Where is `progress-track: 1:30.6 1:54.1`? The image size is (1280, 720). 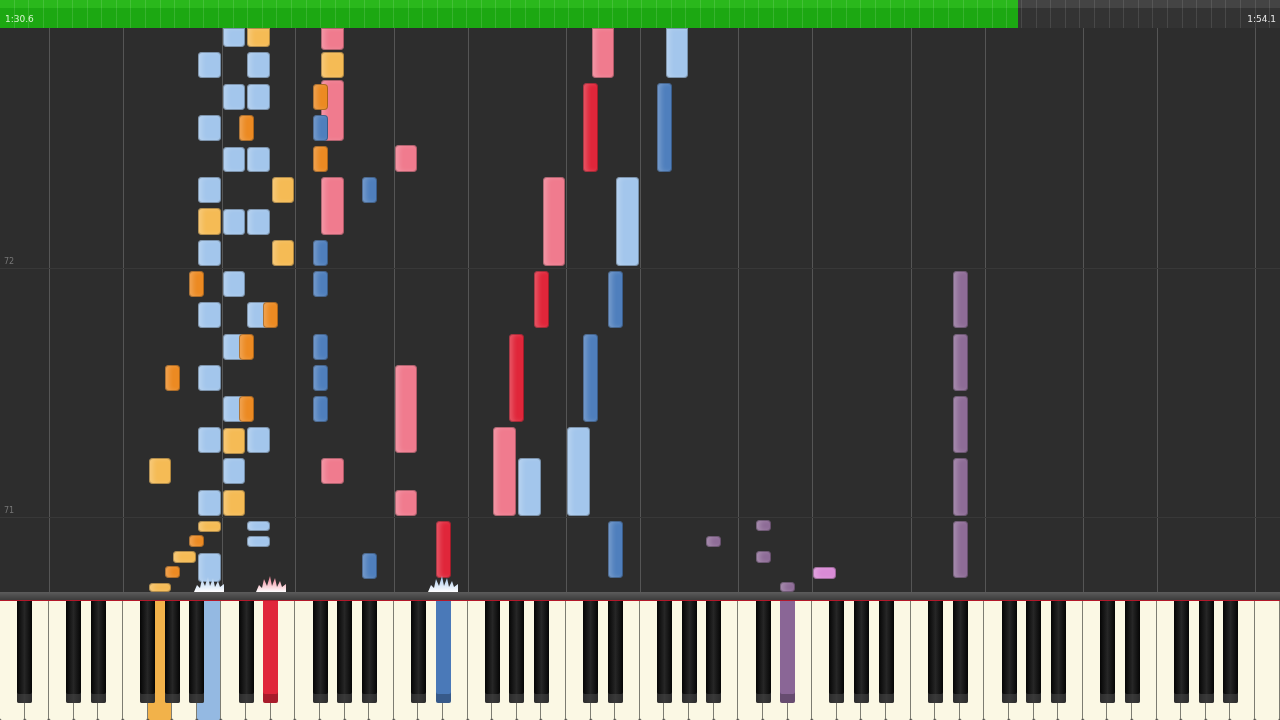 progress-track: 1:30.6 1:54.1 is located at coordinates (640, 14).